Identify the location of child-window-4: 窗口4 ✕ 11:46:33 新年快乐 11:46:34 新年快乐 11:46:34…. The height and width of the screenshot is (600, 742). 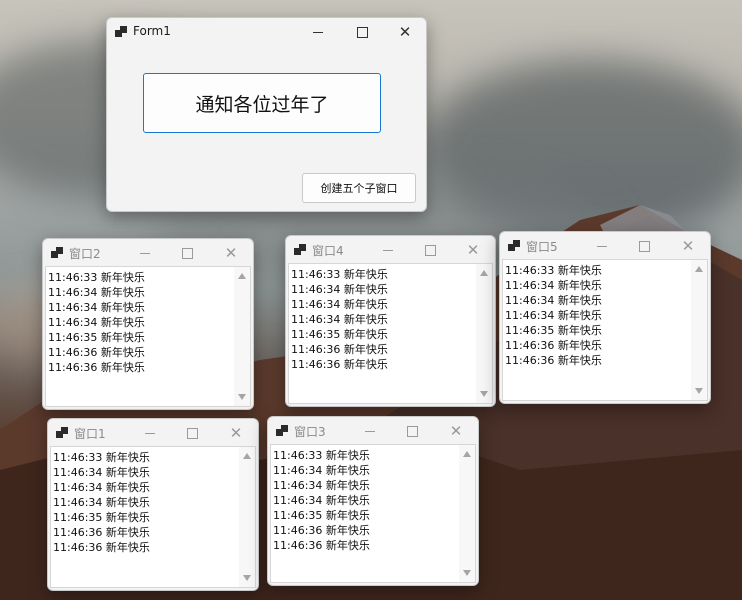
(390, 321).